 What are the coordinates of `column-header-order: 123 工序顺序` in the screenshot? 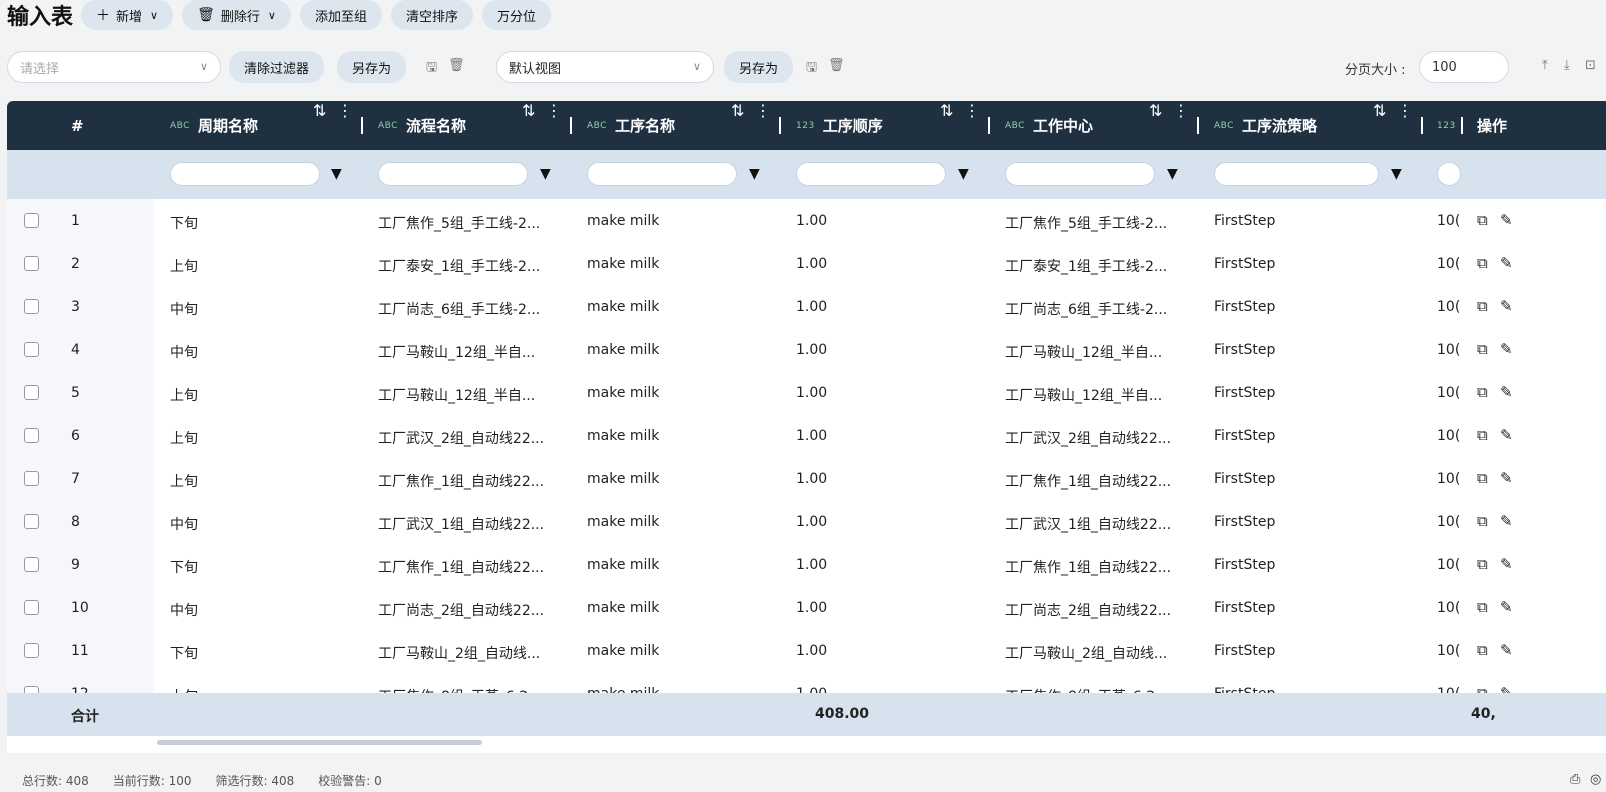 It's located at (839, 125).